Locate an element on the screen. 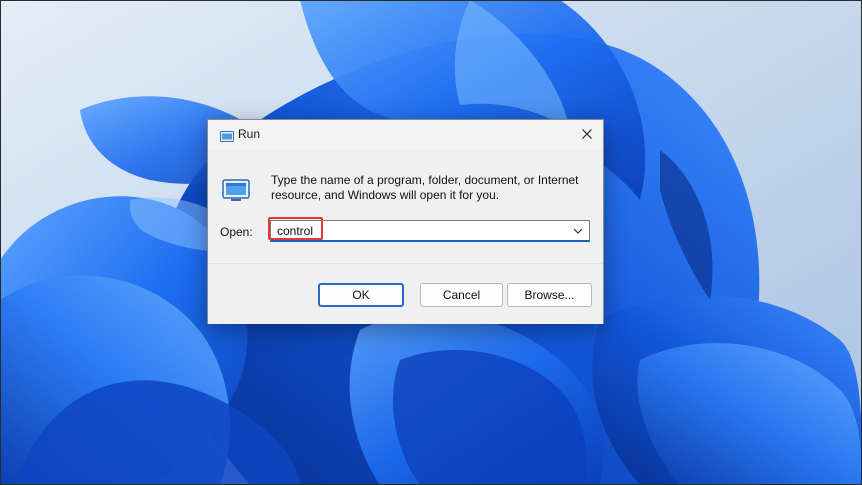 The width and height of the screenshot is (862, 485). open-input: control is located at coordinates (430, 231).